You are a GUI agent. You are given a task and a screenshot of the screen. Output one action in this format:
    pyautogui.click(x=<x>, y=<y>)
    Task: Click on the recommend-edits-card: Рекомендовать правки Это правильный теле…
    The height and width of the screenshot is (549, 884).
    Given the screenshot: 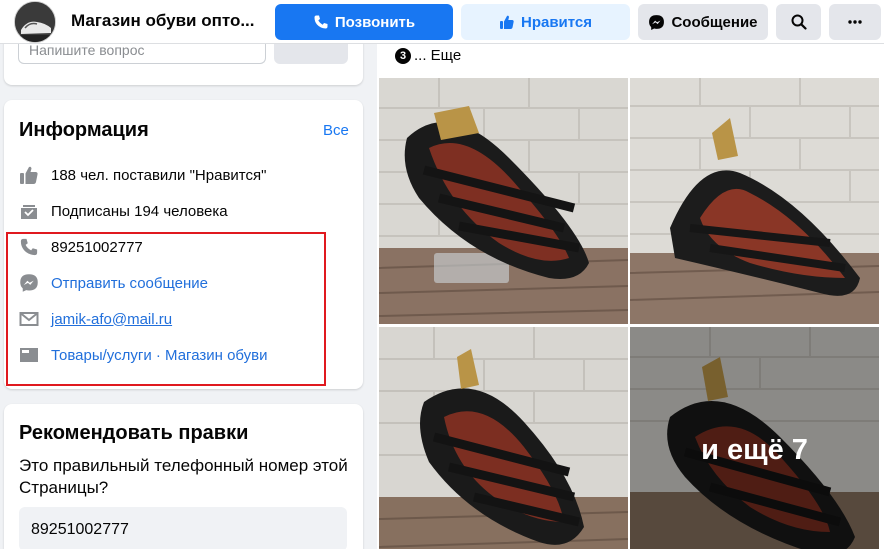 What is the action you would take?
    pyautogui.click(x=183, y=476)
    